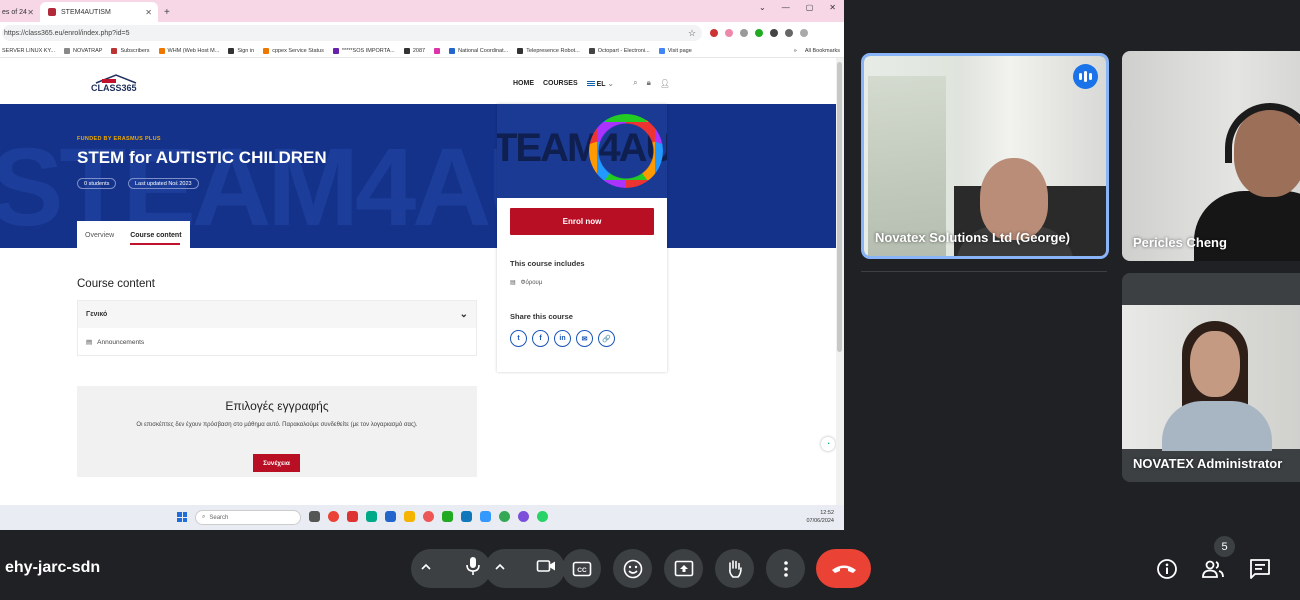 The height and width of the screenshot is (600, 1300). I want to click on profile-icon, so click(789, 33).